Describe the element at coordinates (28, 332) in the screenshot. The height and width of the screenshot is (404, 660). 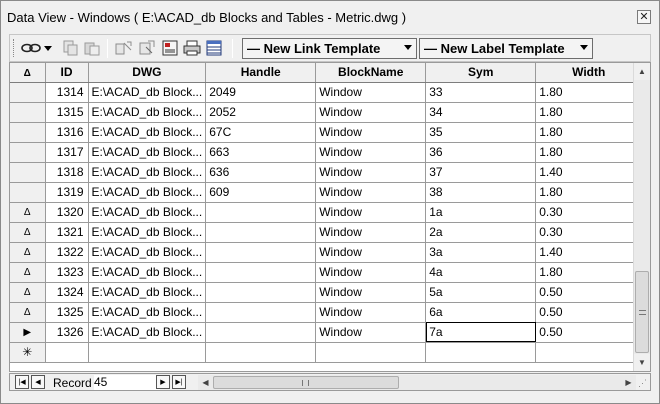
I see `row-marker: ▶` at that location.